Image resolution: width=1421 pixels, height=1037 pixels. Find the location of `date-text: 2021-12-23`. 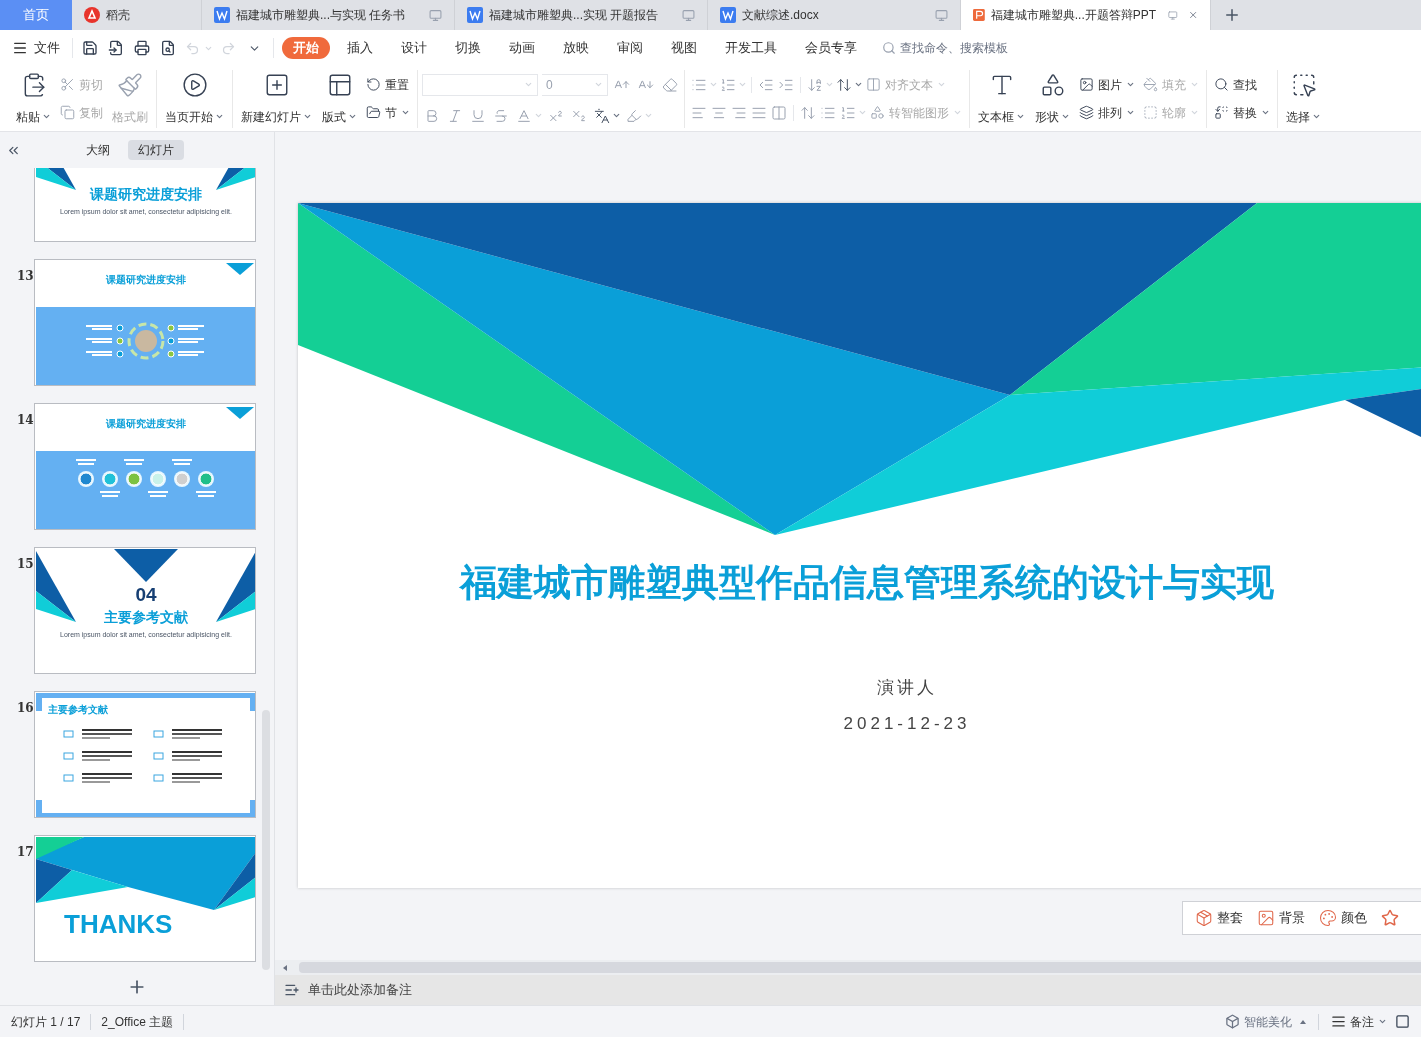

date-text: 2021-12-23 is located at coordinates (907, 724).